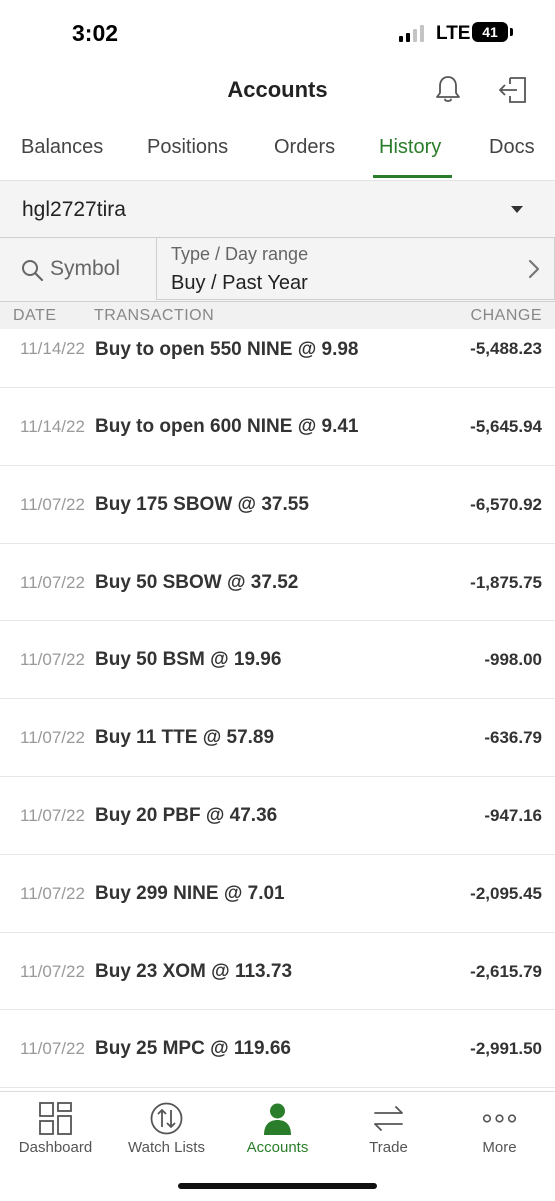 The image size is (555, 1201). What do you see at coordinates (513, 738) in the screenshot?
I see `transaction-change: -636.79` at bounding box center [513, 738].